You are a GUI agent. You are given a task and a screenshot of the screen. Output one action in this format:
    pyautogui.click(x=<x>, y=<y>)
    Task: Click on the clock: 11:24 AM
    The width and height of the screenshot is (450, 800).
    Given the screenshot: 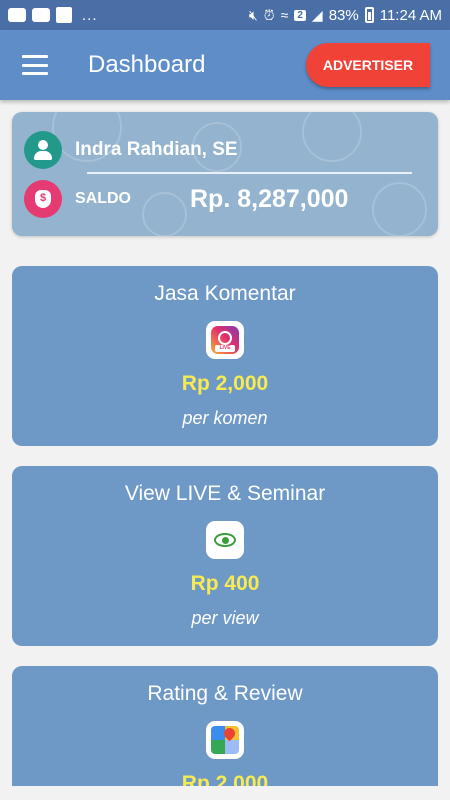 What is the action you would take?
    pyautogui.click(x=410, y=15)
    